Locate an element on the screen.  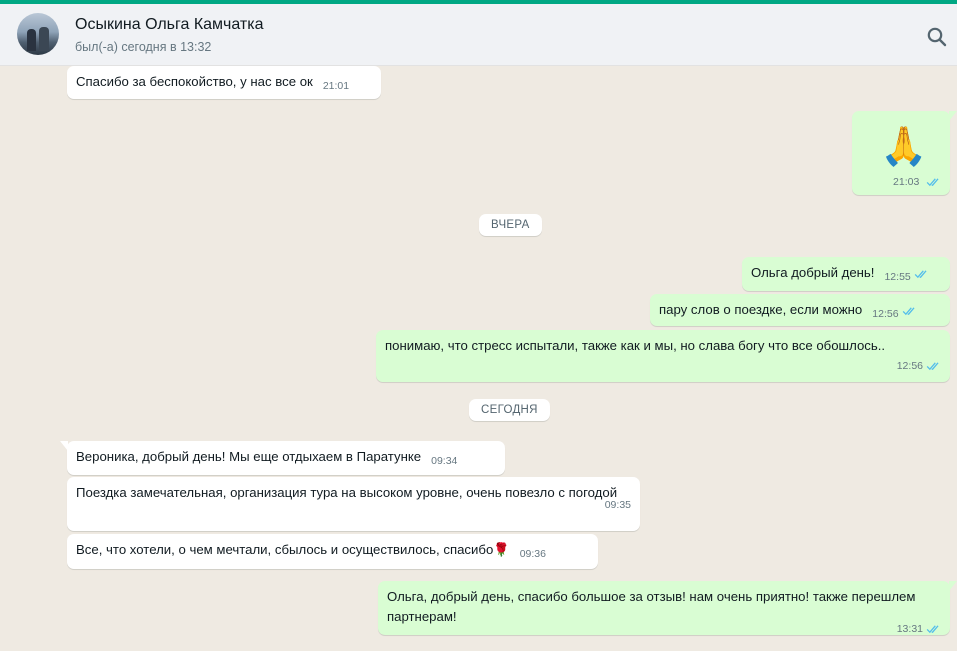
praying-hands-emoji: 🙏 is located at coordinates (904, 147).